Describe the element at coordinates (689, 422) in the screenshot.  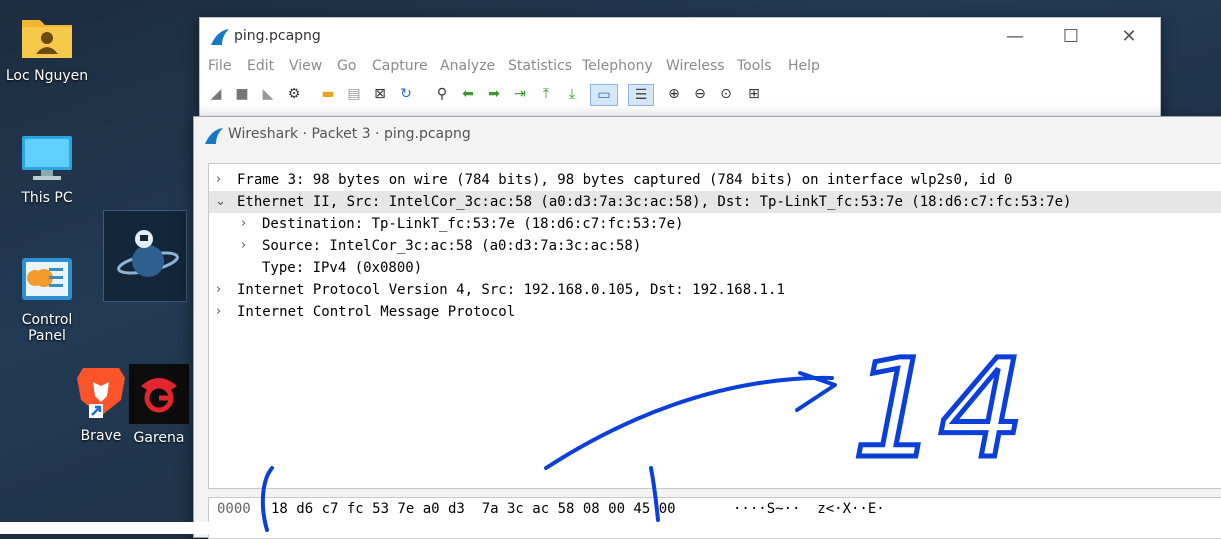
I see `annotation-arrow` at that location.